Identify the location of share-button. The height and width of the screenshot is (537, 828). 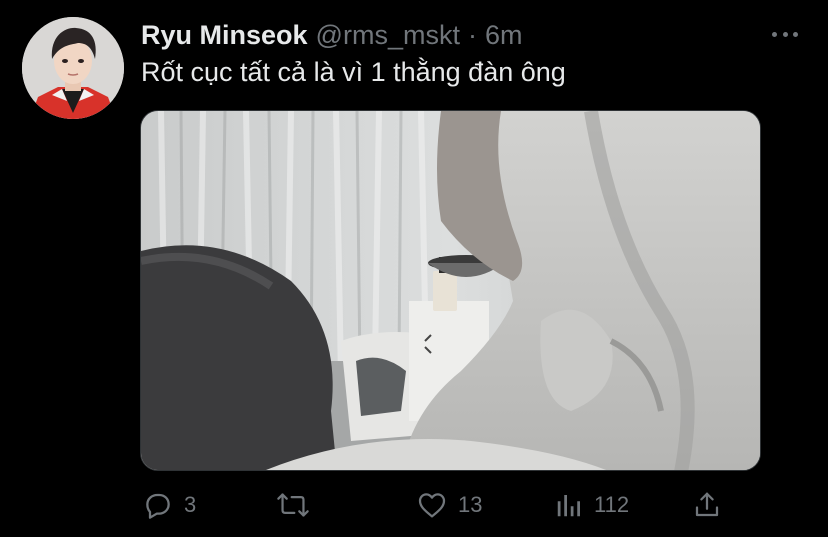
(707, 505).